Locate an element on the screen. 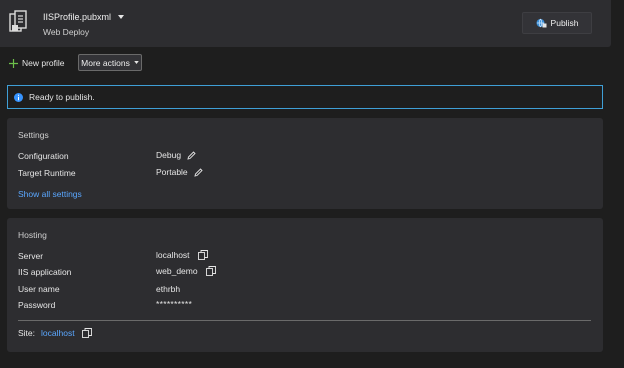 This screenshot has width=624, height=368. publish-button: Publish is located at coordinates (557, 23).